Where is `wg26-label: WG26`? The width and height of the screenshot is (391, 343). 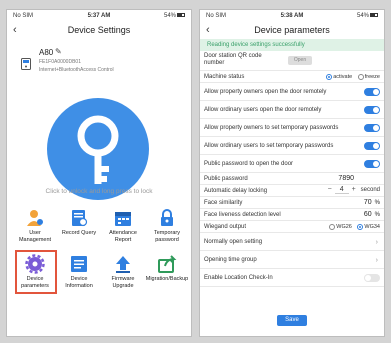
wg26-label: WG26 is located at coordinates (344, 227).